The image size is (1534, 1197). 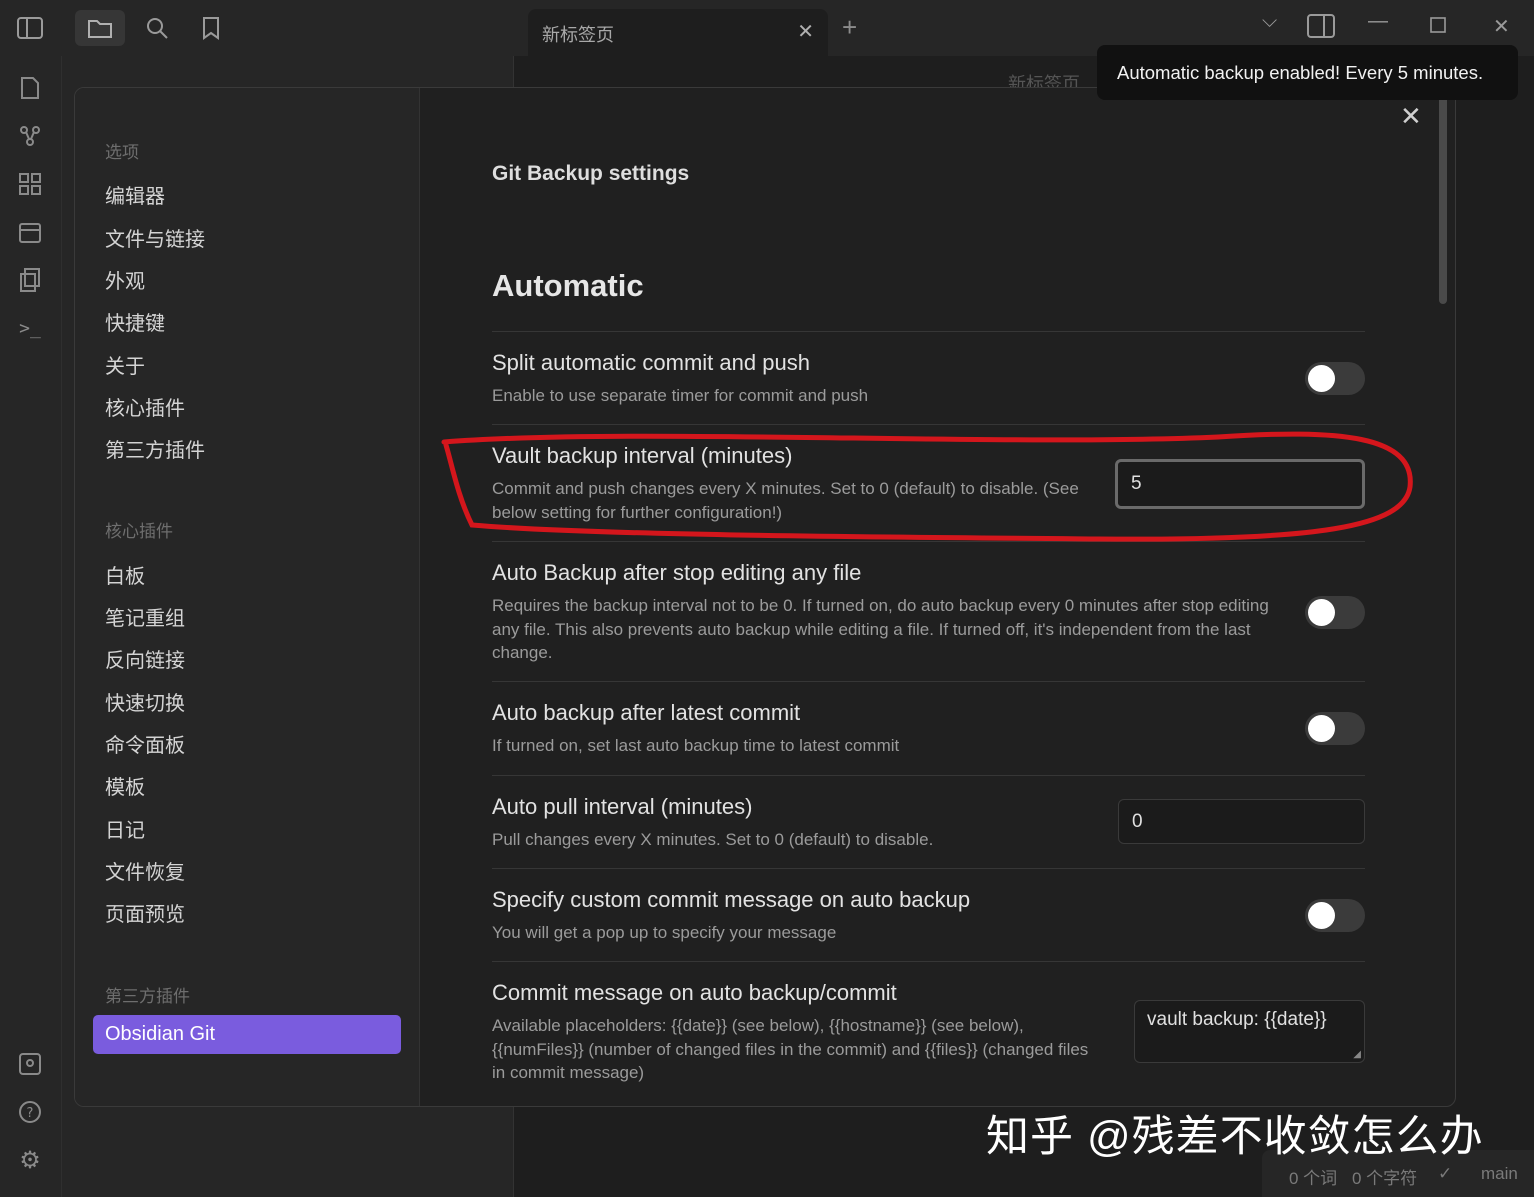 I want to click on commit-message-textarea: vault backup: {{date}} ◢, so click(x=1249, y=1031).